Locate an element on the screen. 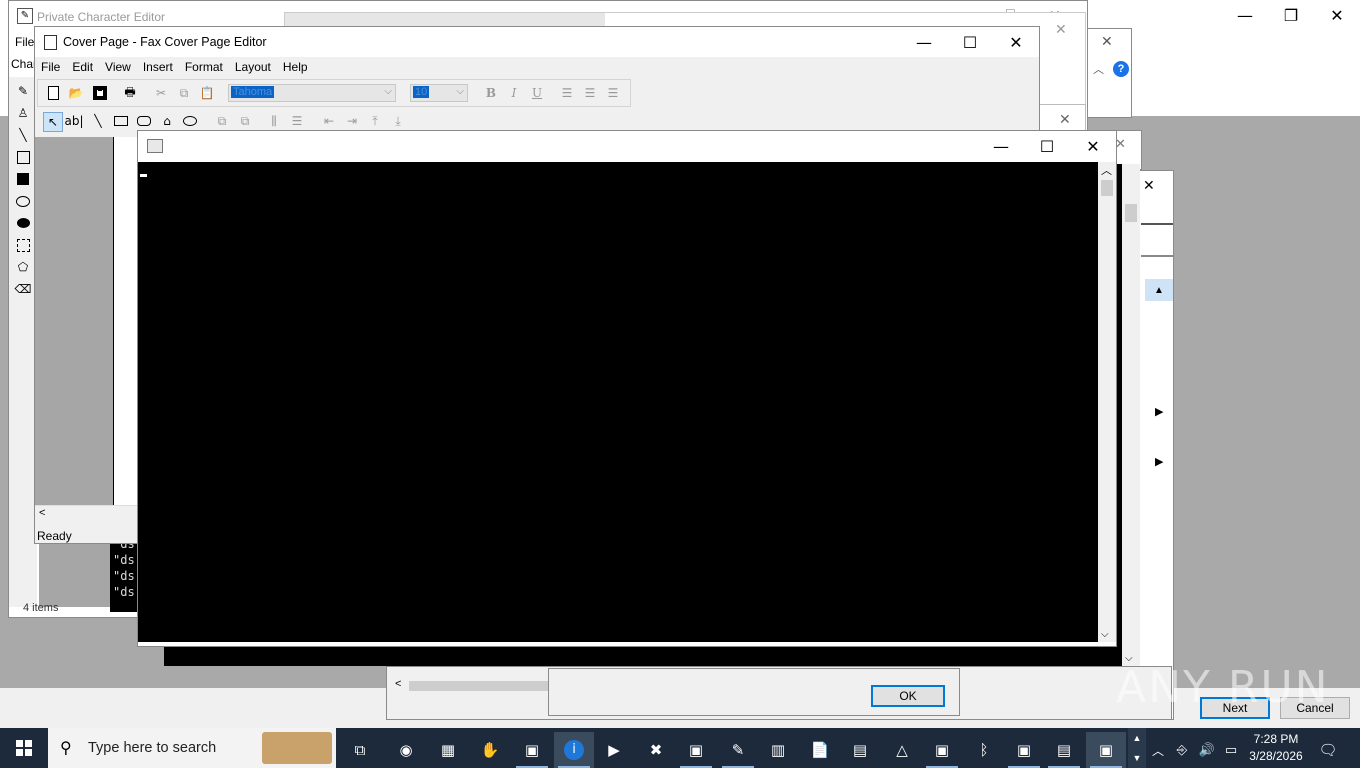 The width and height of the screenshot is (1360, 768). rect-outline-tool-icon is located at coordinates (23, 157).